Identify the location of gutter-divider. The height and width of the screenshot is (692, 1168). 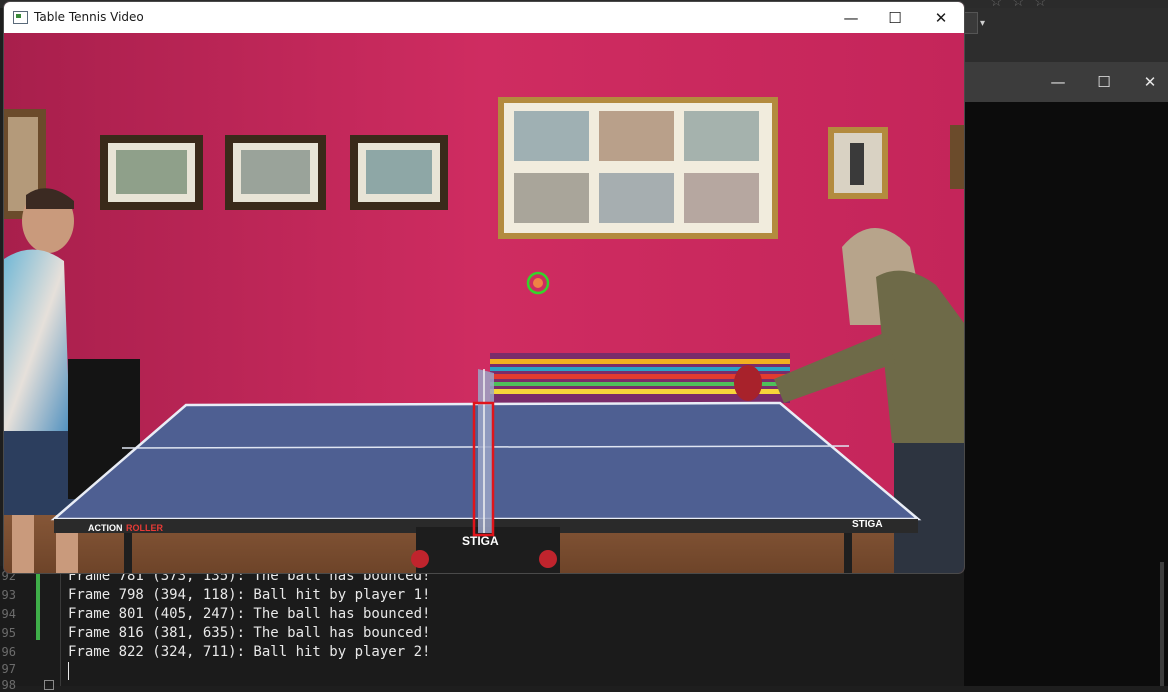
(60, 626).